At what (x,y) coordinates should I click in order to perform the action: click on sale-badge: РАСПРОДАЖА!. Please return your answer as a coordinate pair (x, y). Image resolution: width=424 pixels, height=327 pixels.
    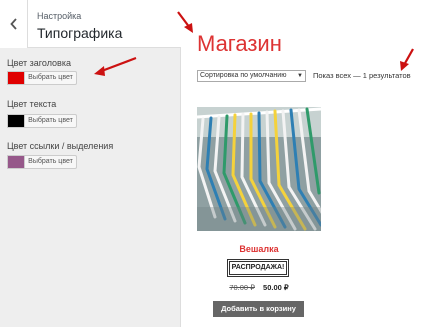
    Looking at the image, I should click on (258, 268).